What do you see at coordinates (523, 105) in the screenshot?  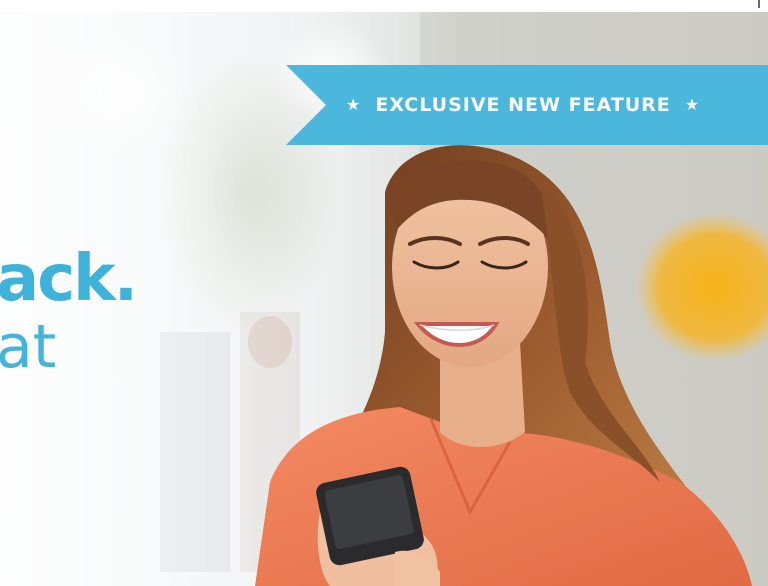 I see `ribbon-label: EXCLUSIVE NEW FEATURE` at bounding box center [523, 105].